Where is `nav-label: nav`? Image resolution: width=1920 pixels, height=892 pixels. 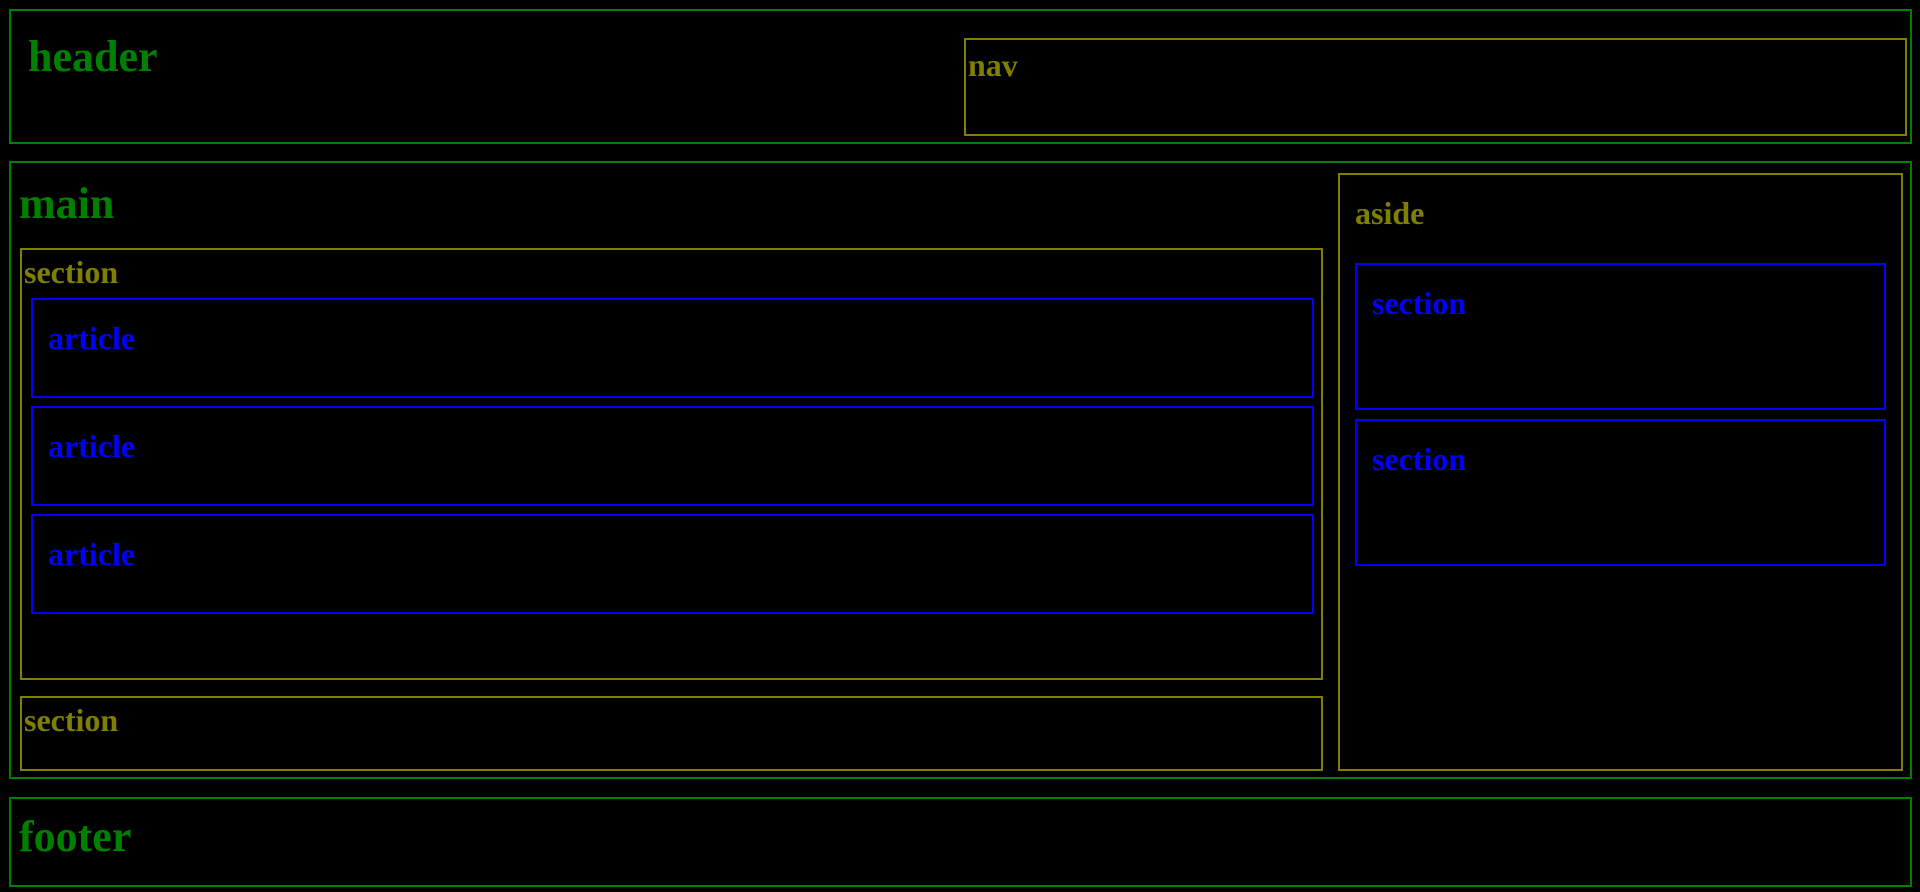
nav-label: nav is located at coordinates (993, 65).